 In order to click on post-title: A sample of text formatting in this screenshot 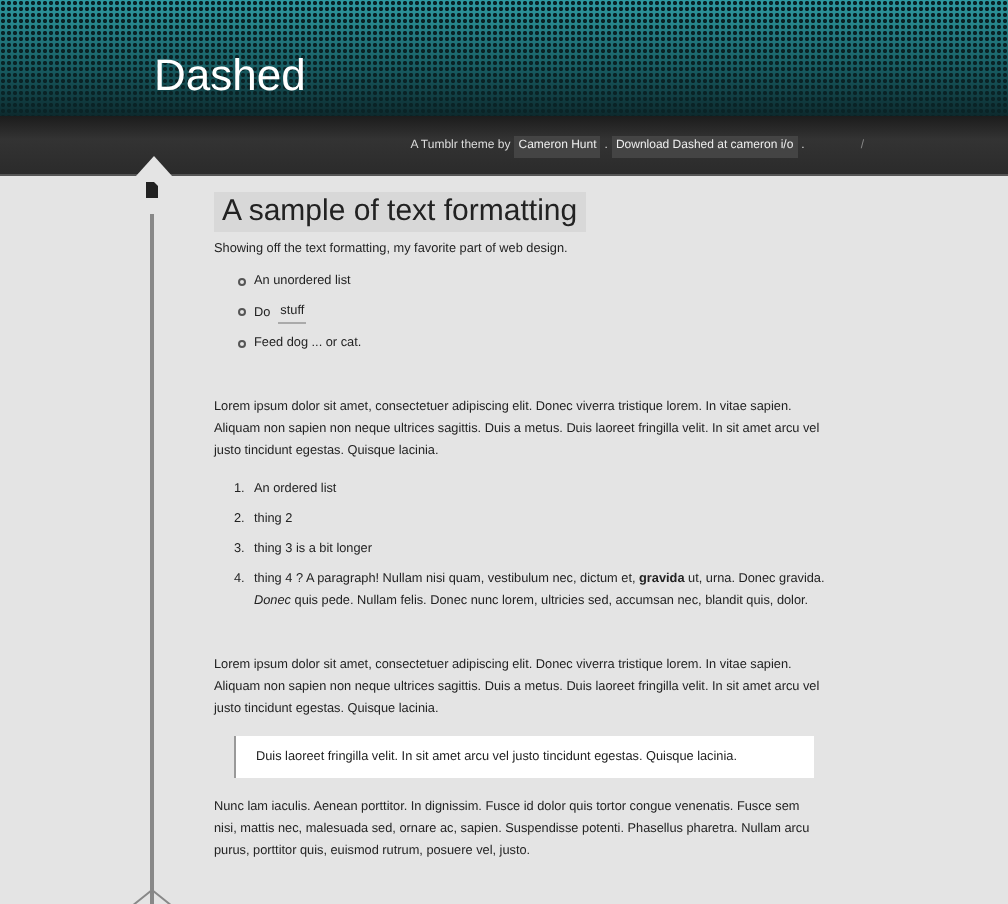, I will do `click(400, 212)`.